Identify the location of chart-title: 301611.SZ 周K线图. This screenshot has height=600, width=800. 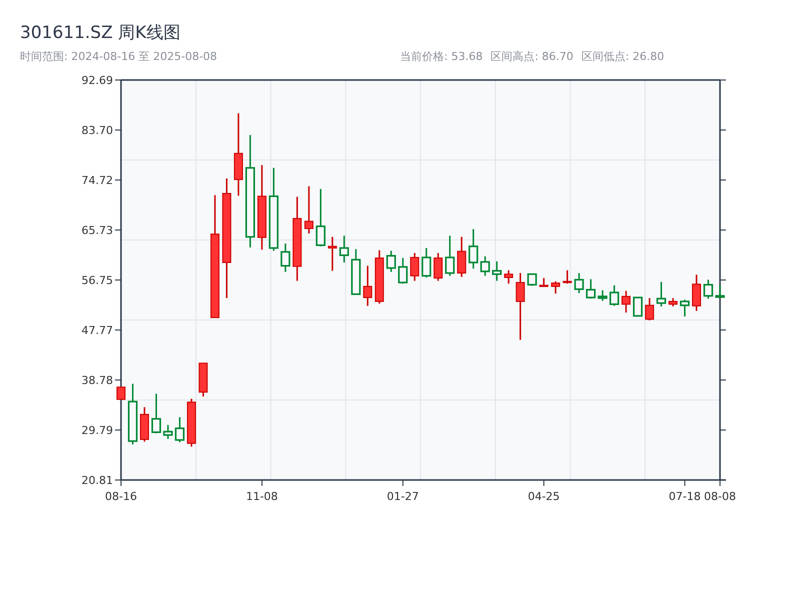
(101, 33).